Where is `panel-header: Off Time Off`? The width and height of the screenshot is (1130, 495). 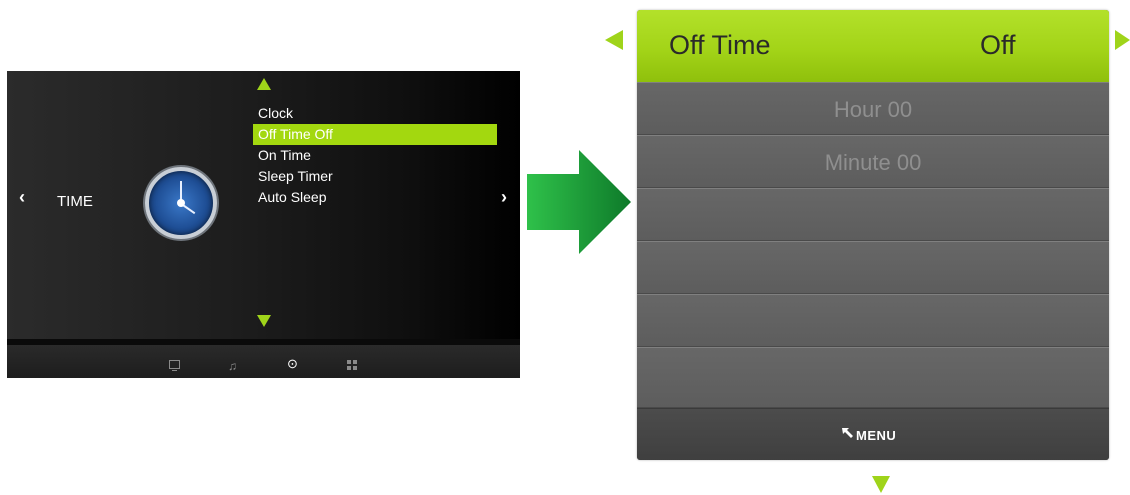 panel-header: Off Time Off is located at coordinates (873, 46).